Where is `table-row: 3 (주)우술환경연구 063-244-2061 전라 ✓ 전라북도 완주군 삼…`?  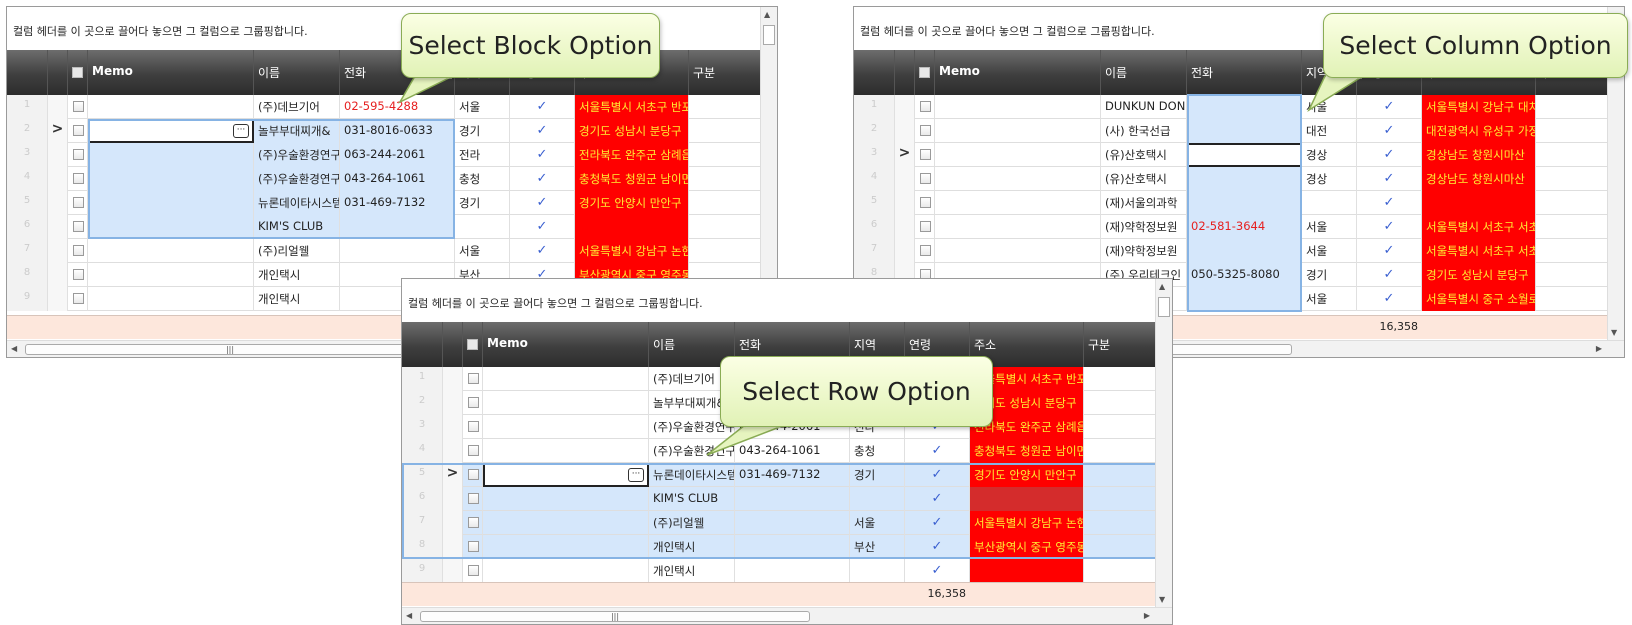 table-row: 3 (주)우술환경연구 063-244-2061 전라 ✓ 전라북도 완주군 삼… is located at coordinates (384, 155).